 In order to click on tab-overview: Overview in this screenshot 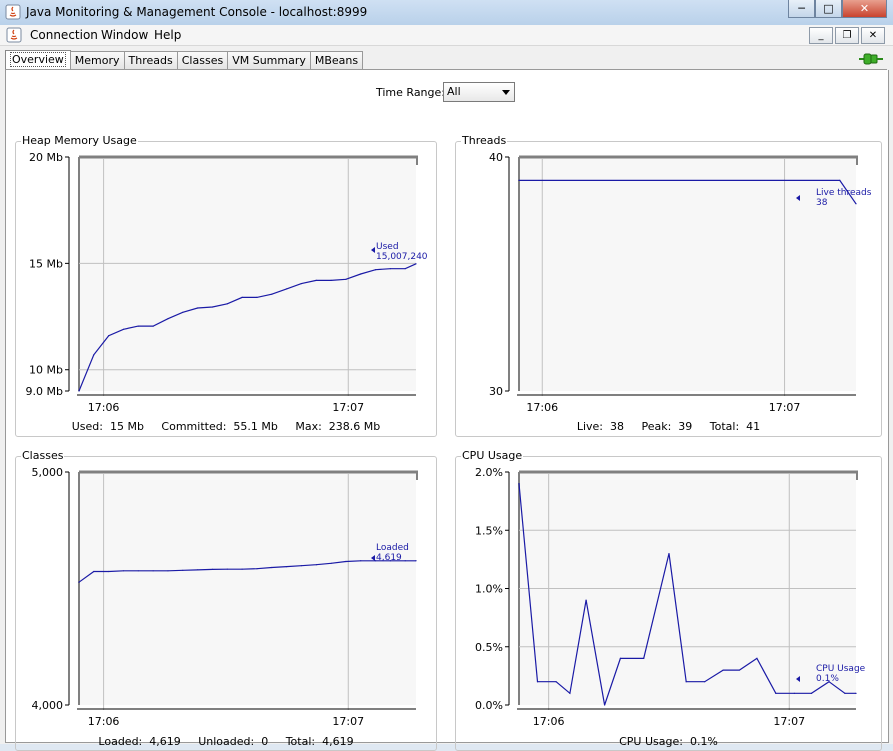, I will do `click(38, 59)`.